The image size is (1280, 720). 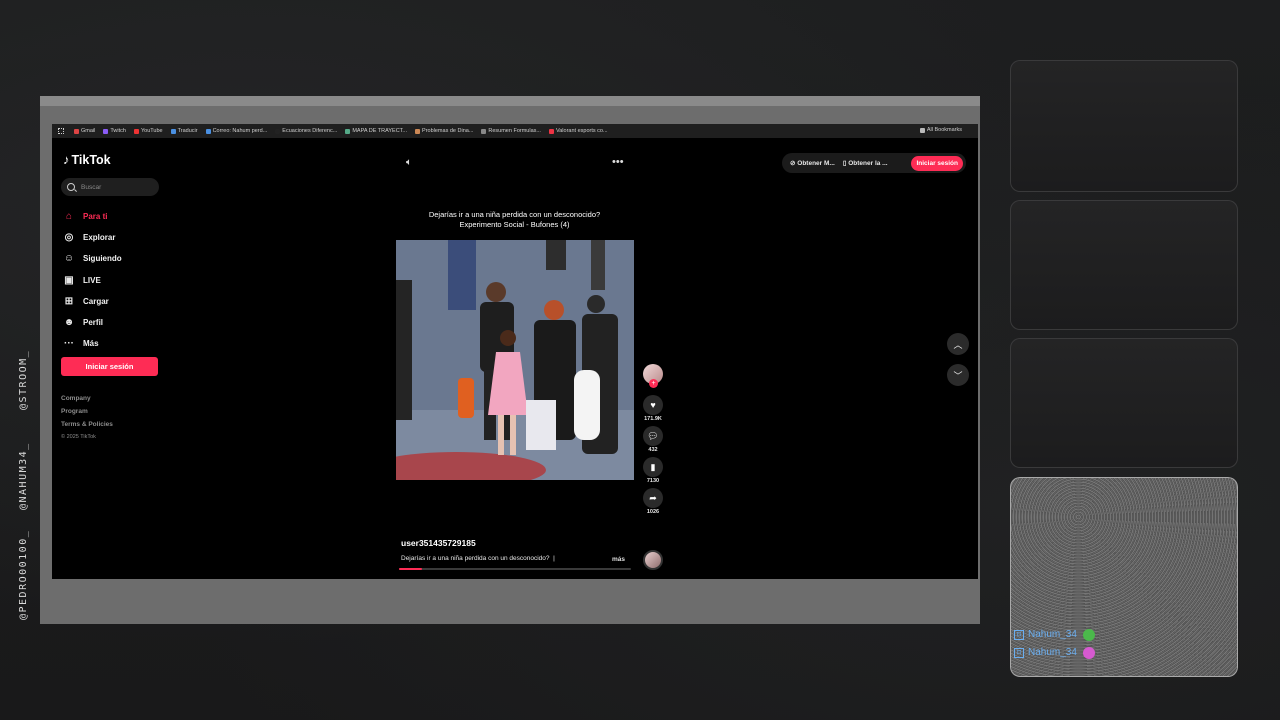 I want to click on footer-program-link: Program, so click(x=87, y=414).